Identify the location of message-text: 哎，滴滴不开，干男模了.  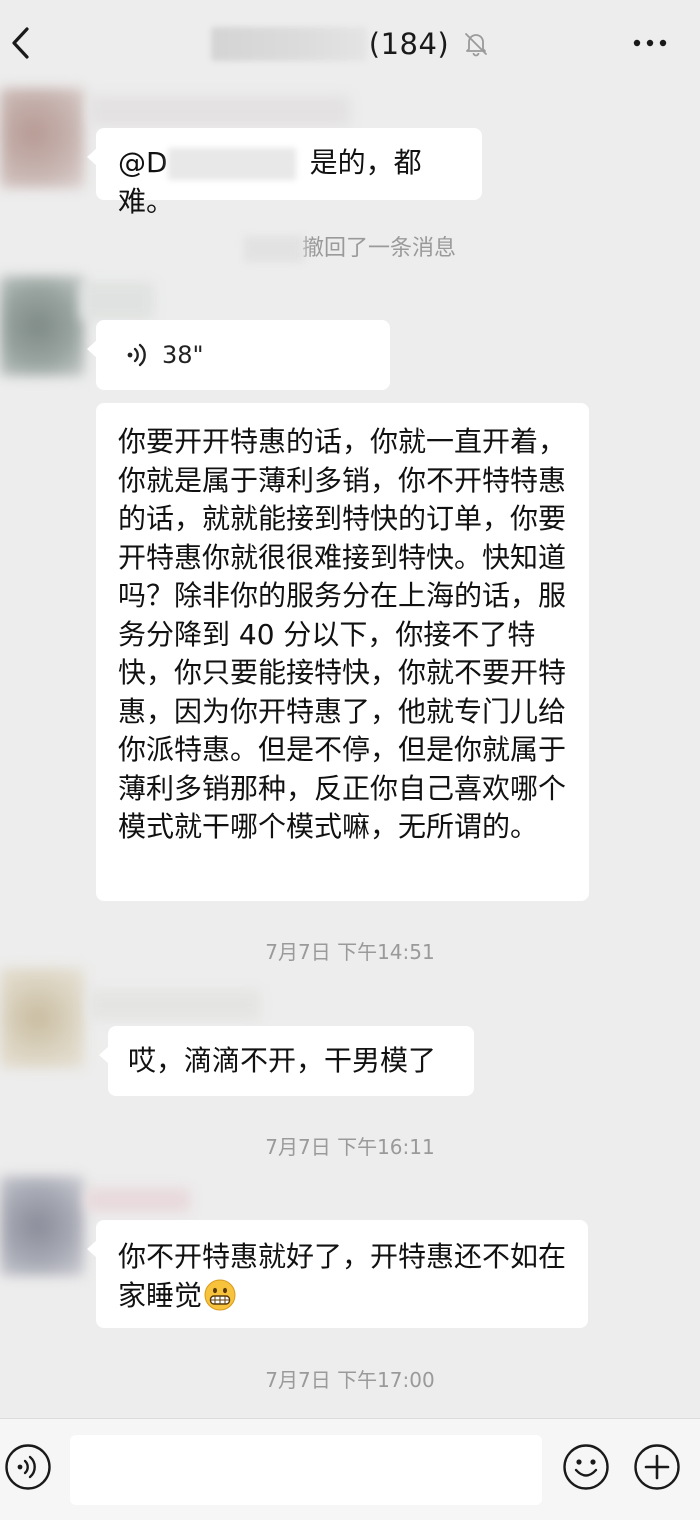
(282, 1060).